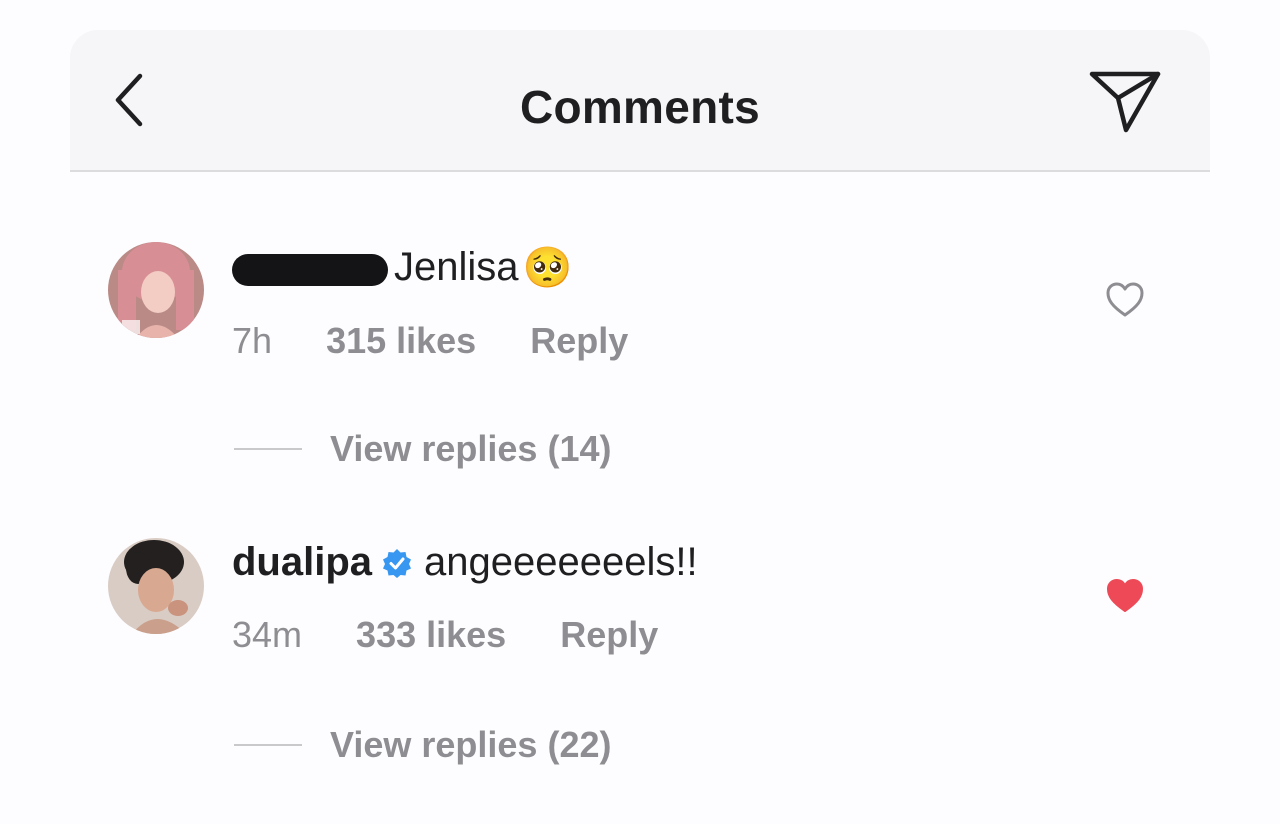 This screenshot has width=1280, height=824. Describe the element at coordinates (397, 563) in the screenshot. I see `verified-badge-icon` at that location.